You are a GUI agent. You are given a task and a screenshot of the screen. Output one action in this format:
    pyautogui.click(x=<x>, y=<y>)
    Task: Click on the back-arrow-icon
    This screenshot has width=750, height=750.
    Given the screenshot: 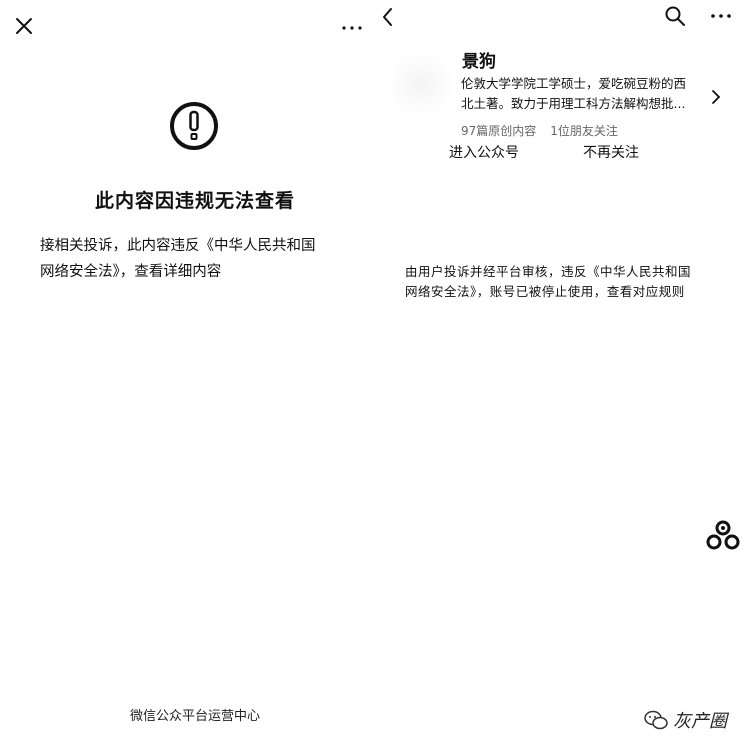 What is the action you would take?
    pyautogui.click(x=388, y=17)
    